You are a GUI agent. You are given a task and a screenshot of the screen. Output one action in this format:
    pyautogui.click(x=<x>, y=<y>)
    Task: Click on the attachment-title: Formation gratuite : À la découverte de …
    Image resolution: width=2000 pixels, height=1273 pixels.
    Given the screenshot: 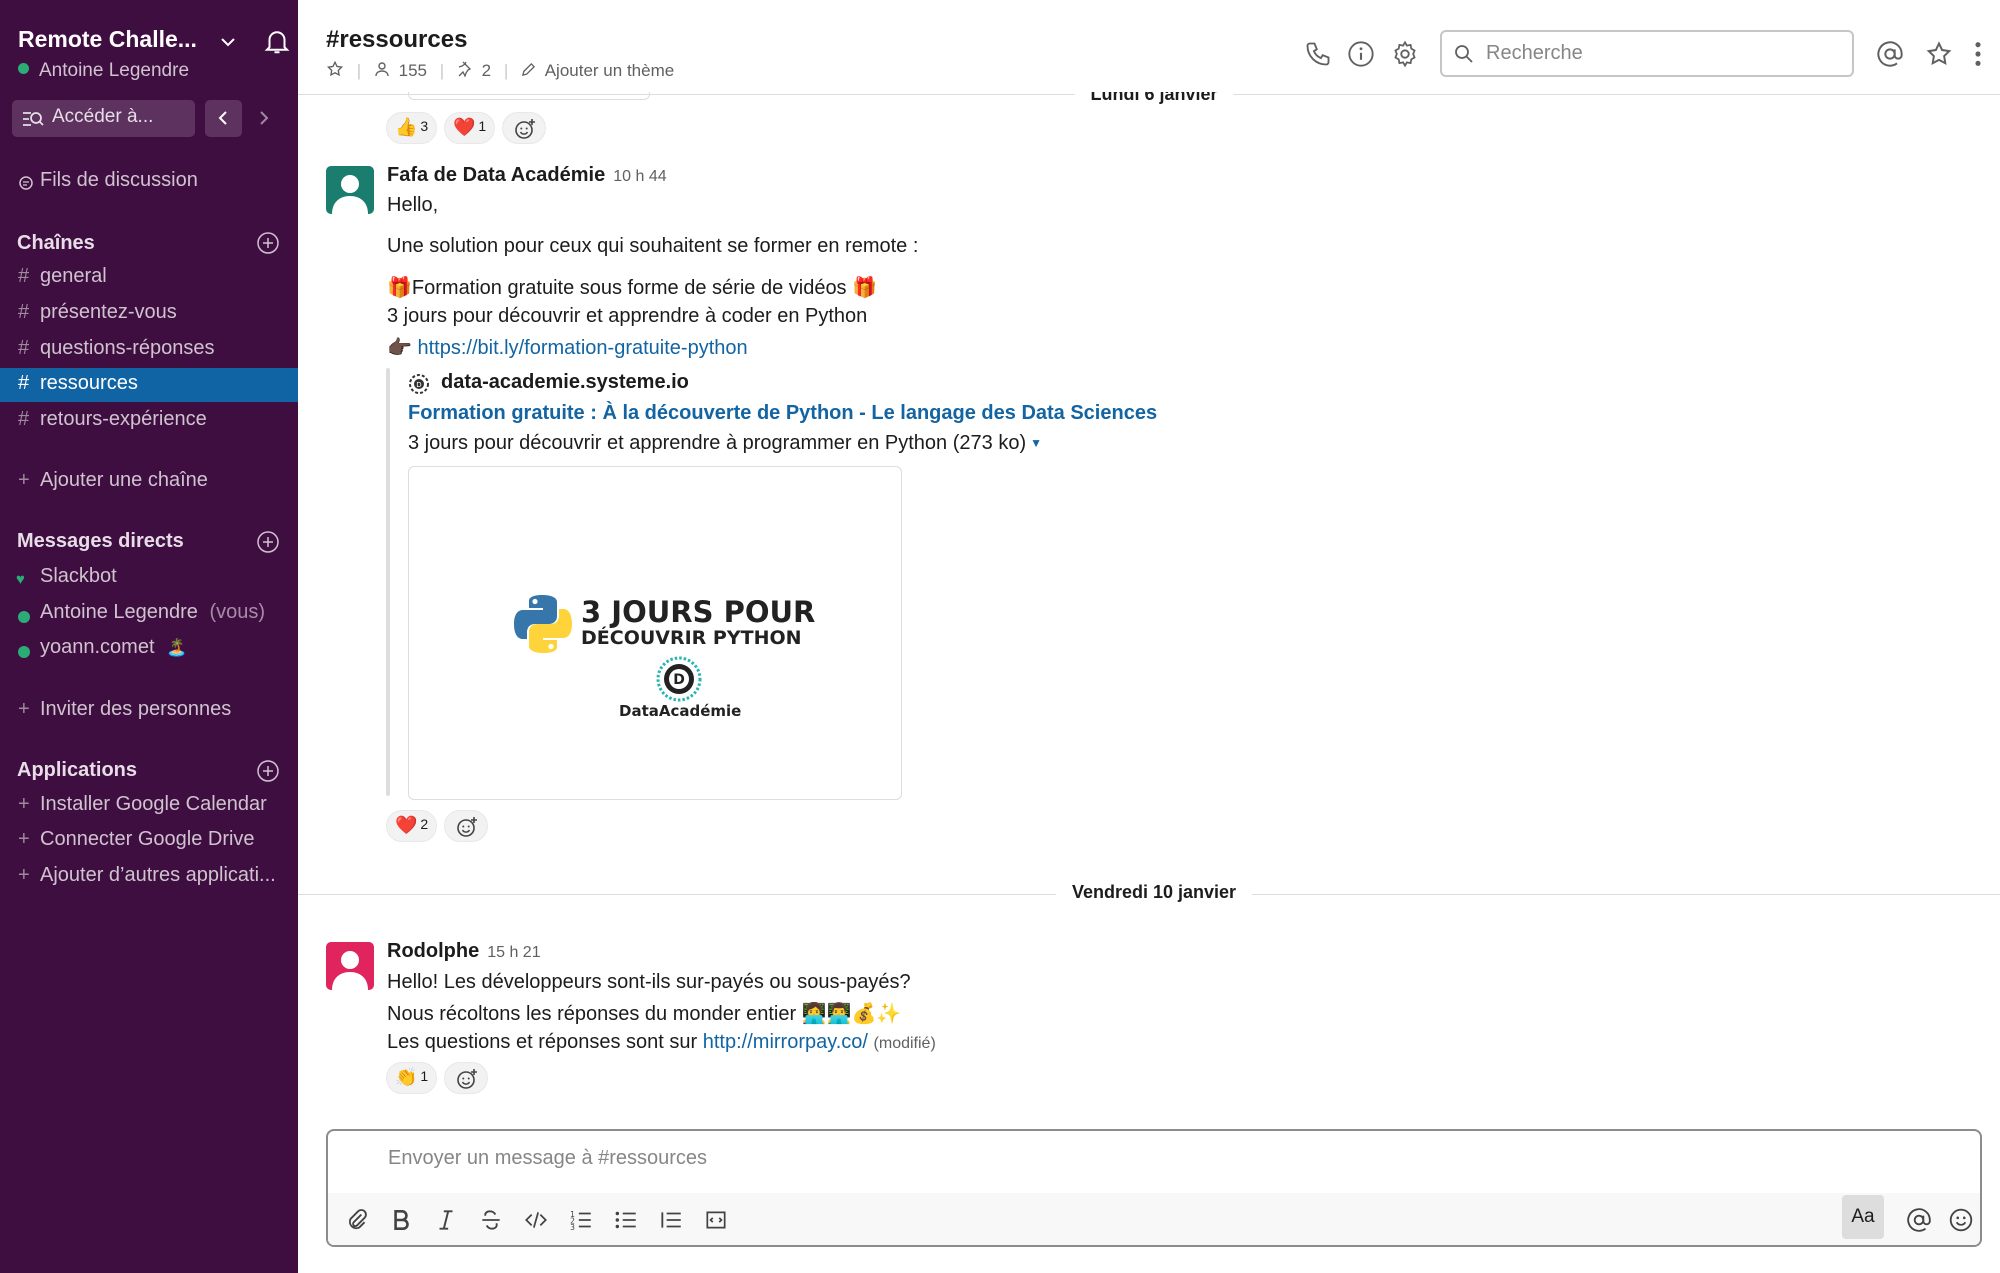 What is the action you would take?
    pyautogui.click(x=782, y=413)
    